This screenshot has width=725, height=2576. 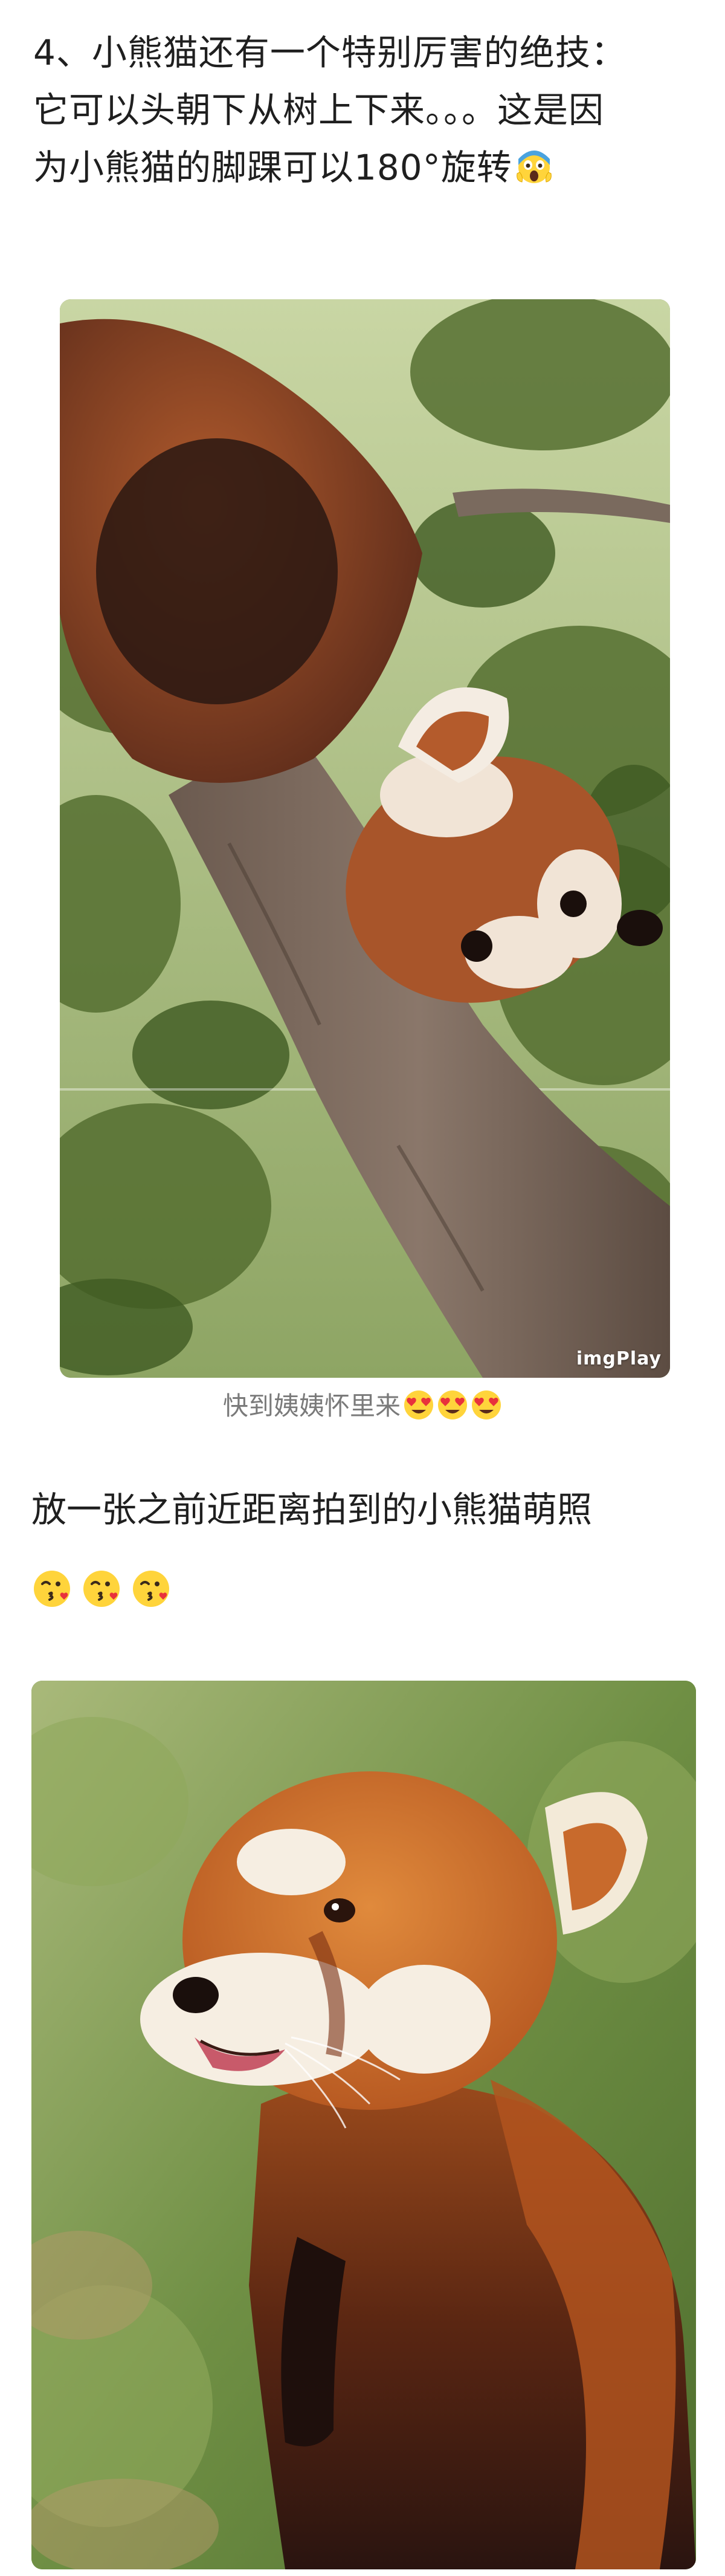 I want to click on photo-caption: 快到姨姨怀里来, so click(x=362, y=1406).